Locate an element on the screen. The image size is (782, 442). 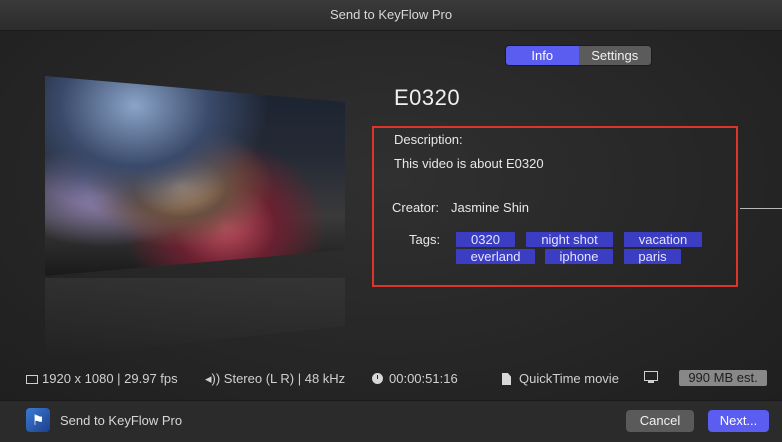
tags-label: Tags: is located at coordinates (425, 239).